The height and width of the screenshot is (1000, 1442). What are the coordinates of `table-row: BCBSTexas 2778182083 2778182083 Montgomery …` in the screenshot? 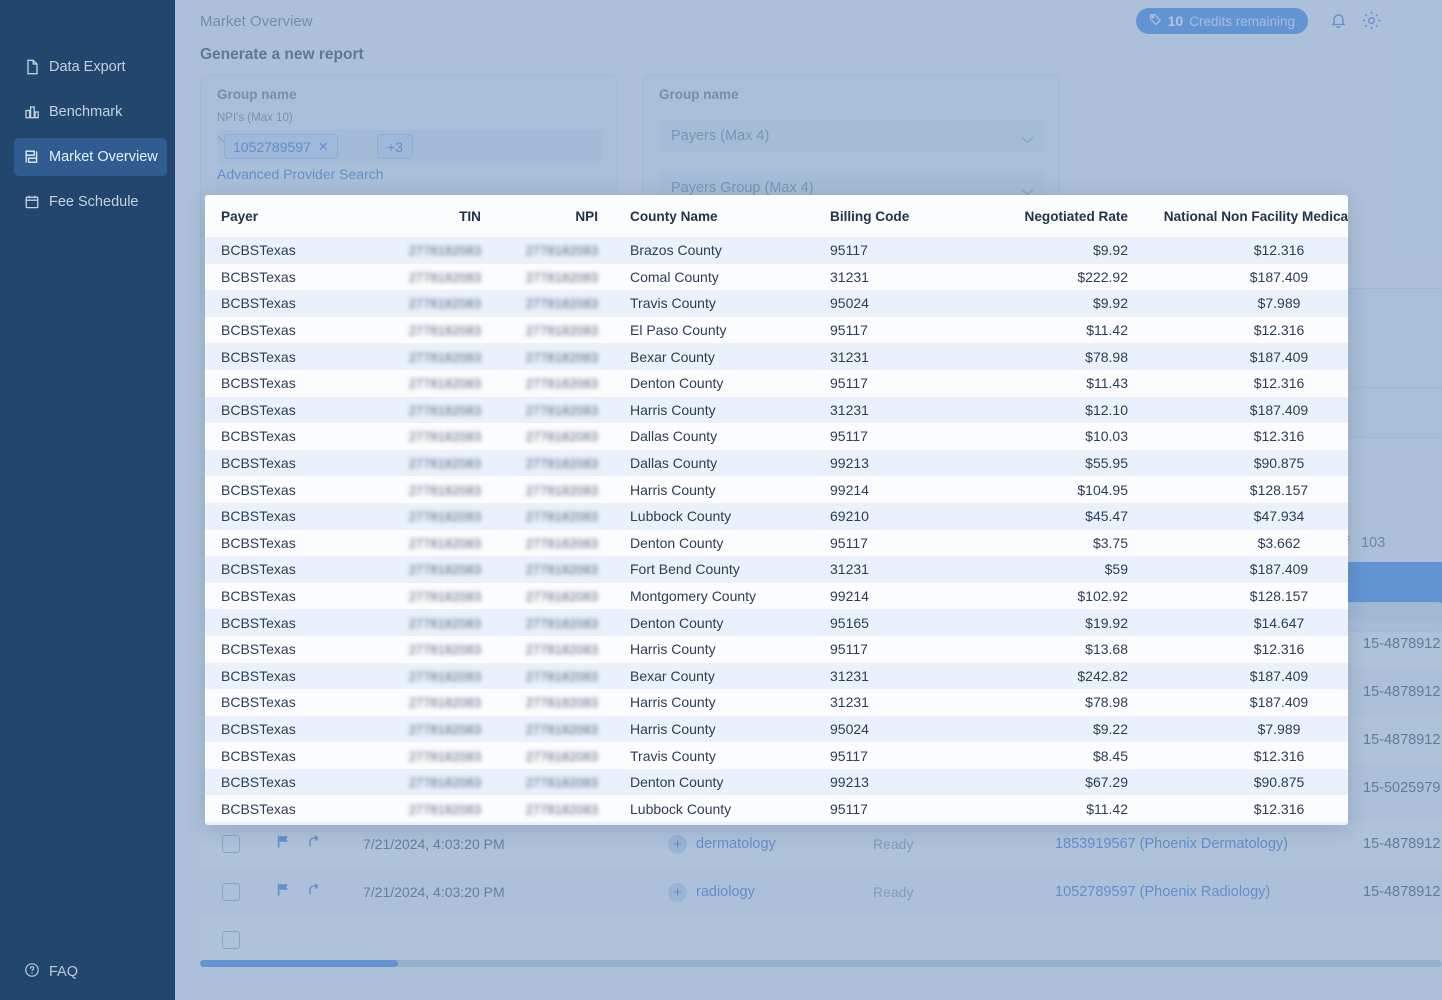 It's located at (776, 596).